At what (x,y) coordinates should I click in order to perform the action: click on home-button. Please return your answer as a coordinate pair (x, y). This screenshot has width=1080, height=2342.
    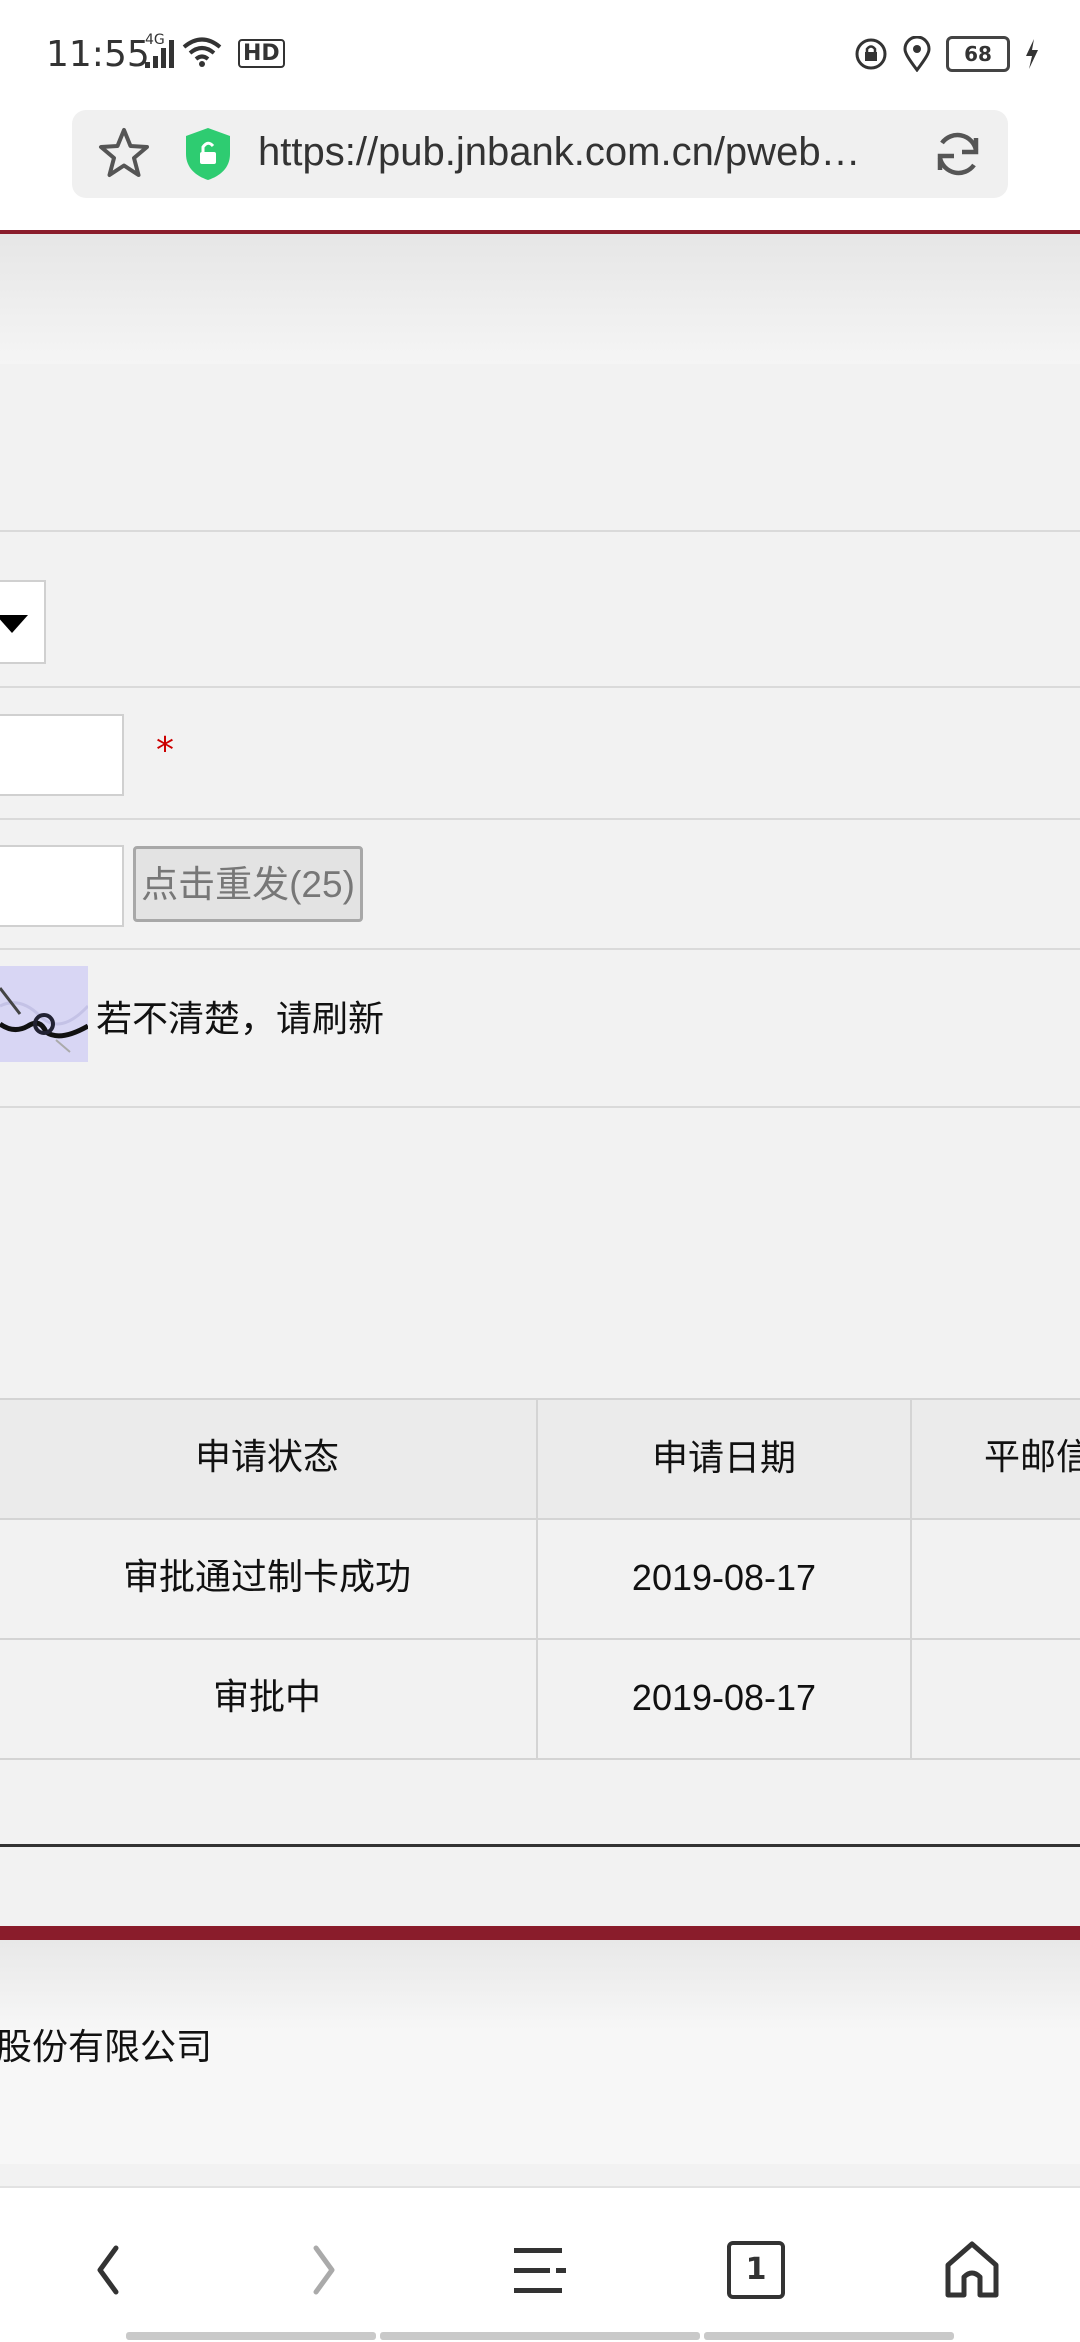
    Looking at the image, I should click on (972, 2270).